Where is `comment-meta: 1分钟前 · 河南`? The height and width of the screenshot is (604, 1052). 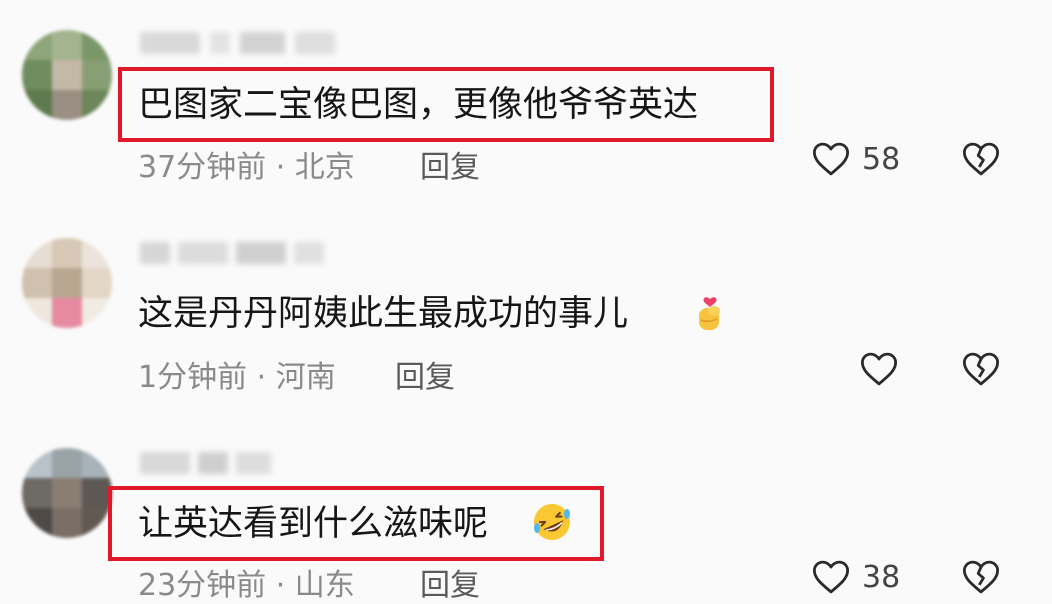
comment-meta: 1分钟前 · 河南 is located at coordinates (237, 377).